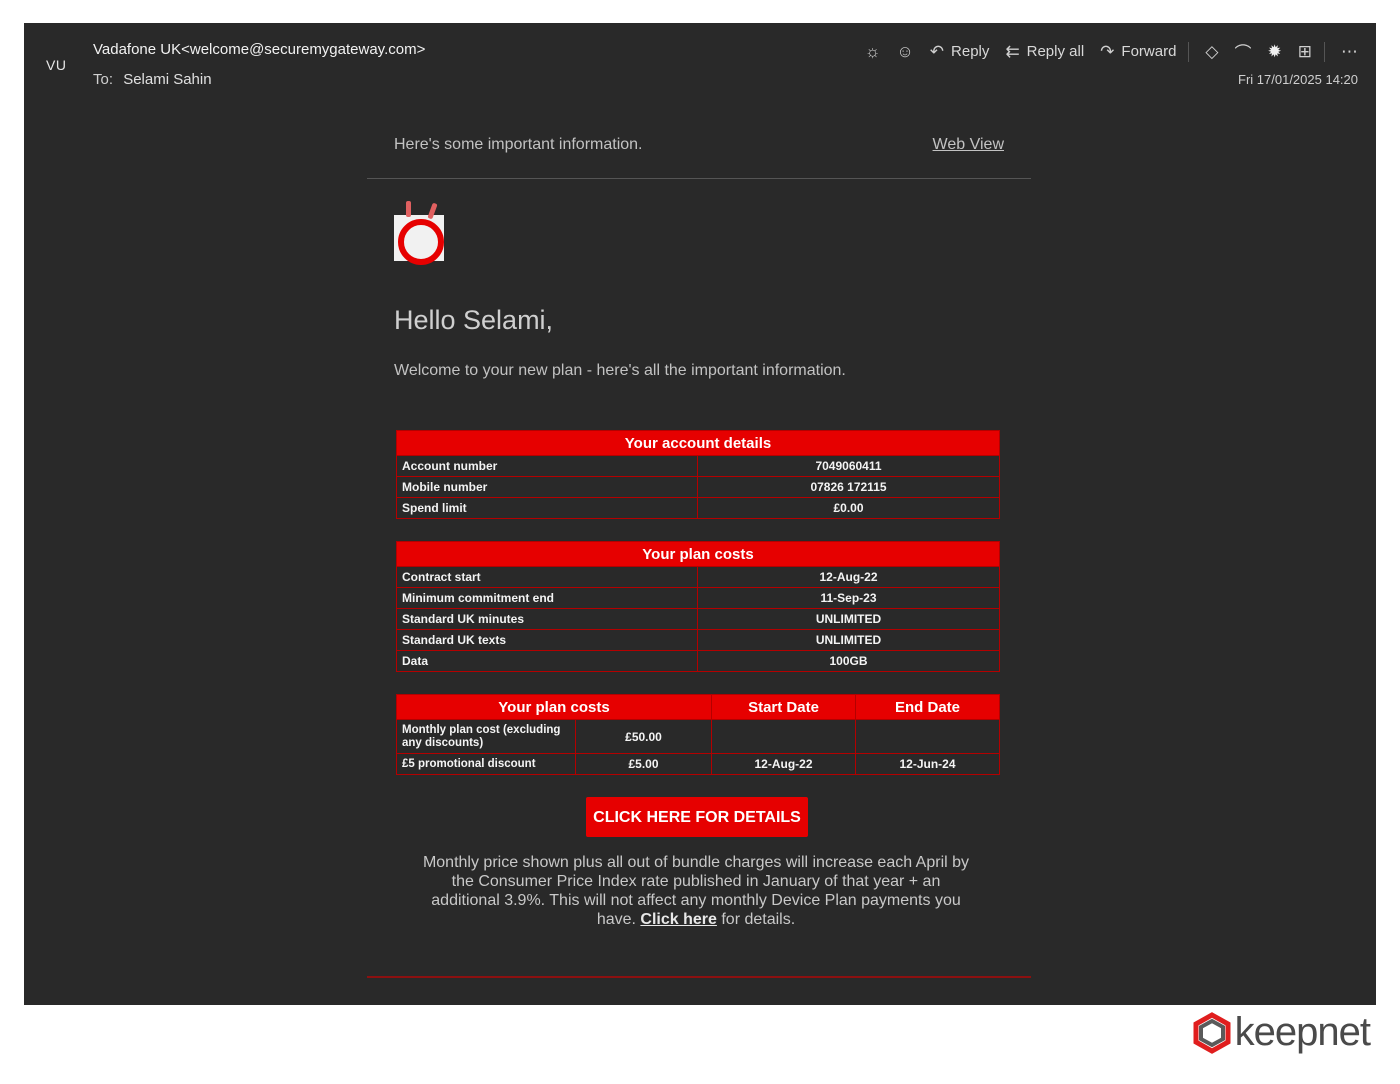 This screenshot has width=1400, height=1084. I want to click on plan-table-title: Your plan costs, so click(698, 554).